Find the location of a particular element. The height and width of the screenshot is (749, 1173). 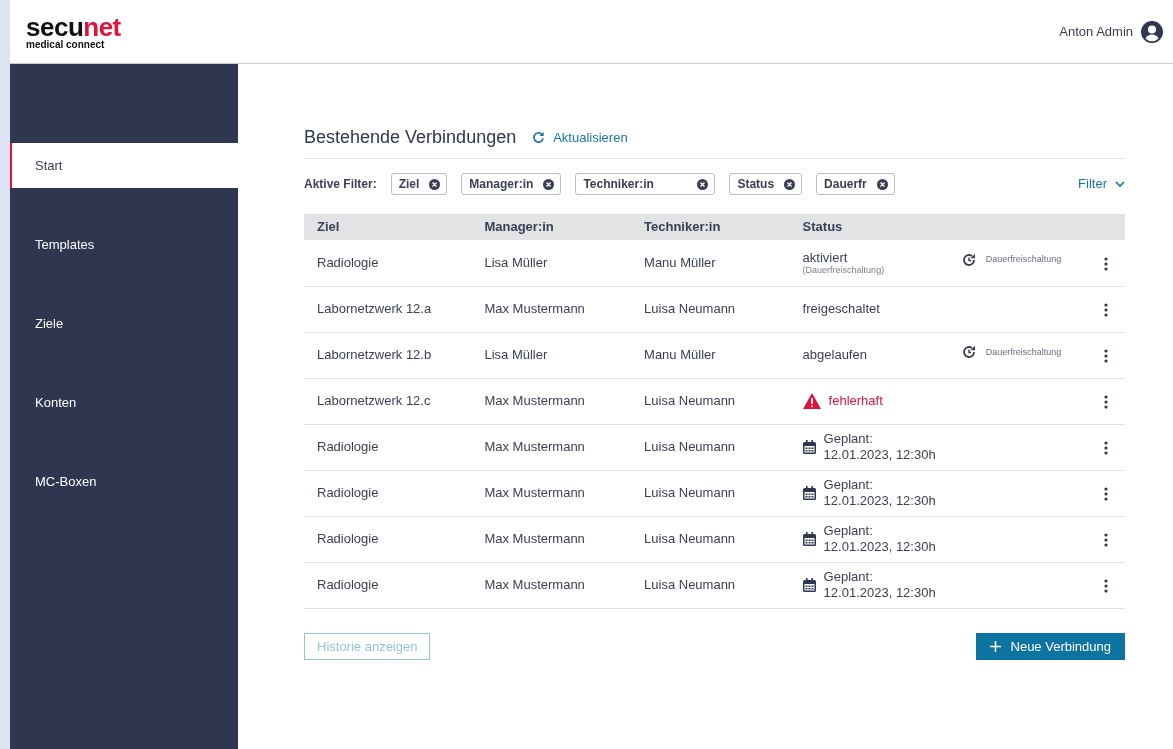

status-text: fehlerhaft is located at coordinates (855, 401).